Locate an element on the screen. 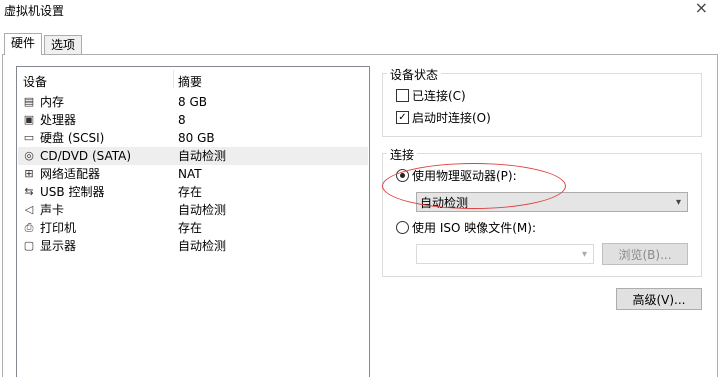 The width and height of the screenshot is (718, 377). device-name: 声卡 is located at coordinates (52, 210).